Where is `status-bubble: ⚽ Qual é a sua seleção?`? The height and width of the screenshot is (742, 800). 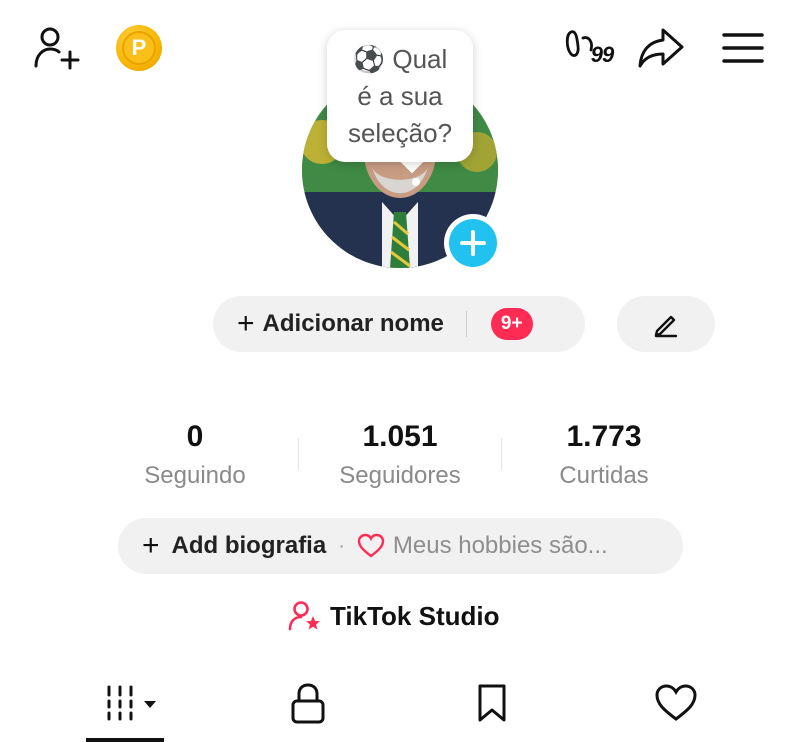 status-bubble: ⚽ Qual é a sua seleção? is located at coordinates (400, 96).